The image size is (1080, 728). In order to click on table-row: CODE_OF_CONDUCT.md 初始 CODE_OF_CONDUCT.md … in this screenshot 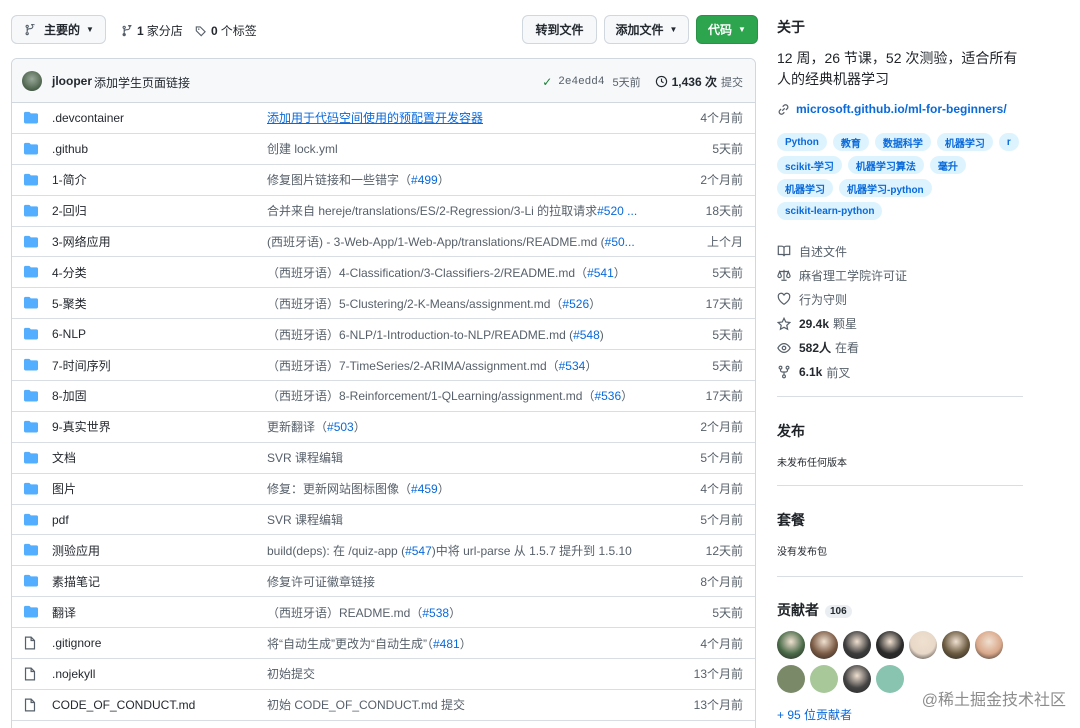, I will do `click(383, 705)`.